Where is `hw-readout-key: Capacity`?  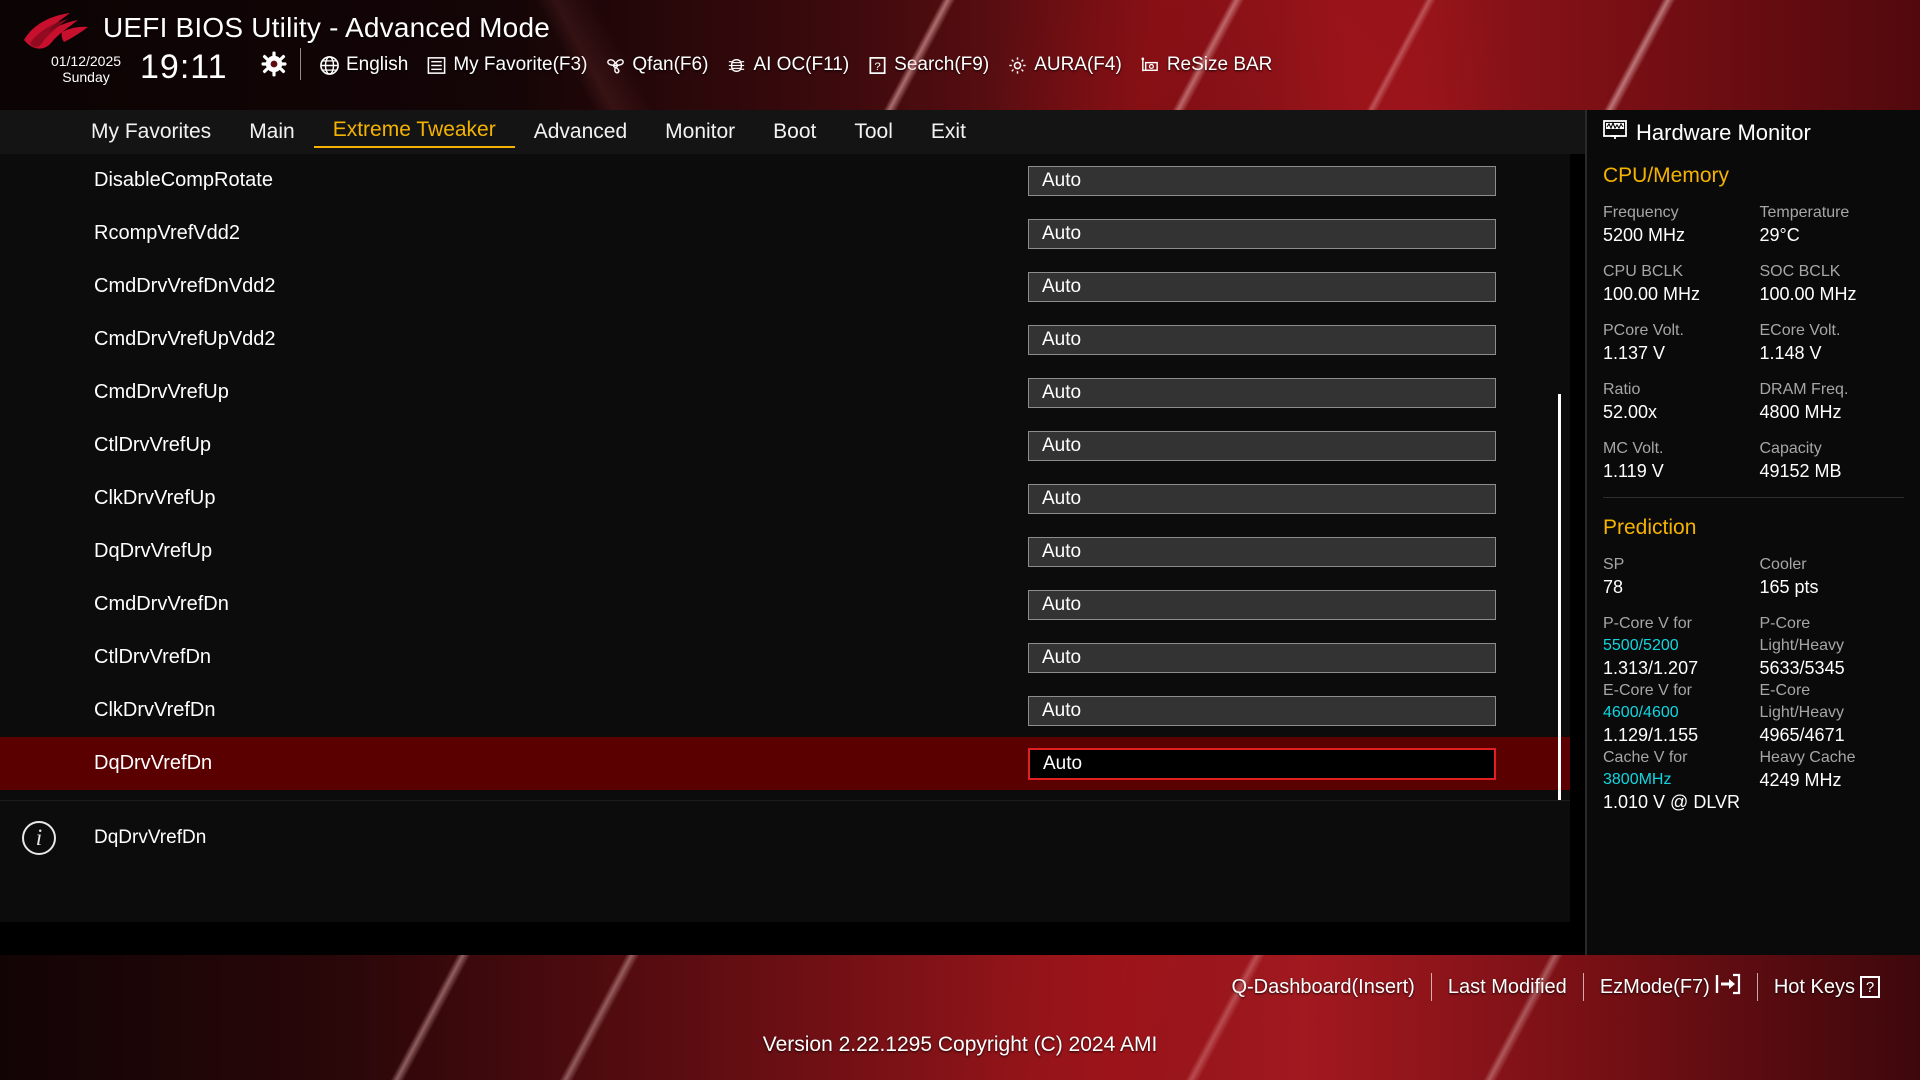 hw-readout-key: Capacity is located at coordinates (1790, 448).